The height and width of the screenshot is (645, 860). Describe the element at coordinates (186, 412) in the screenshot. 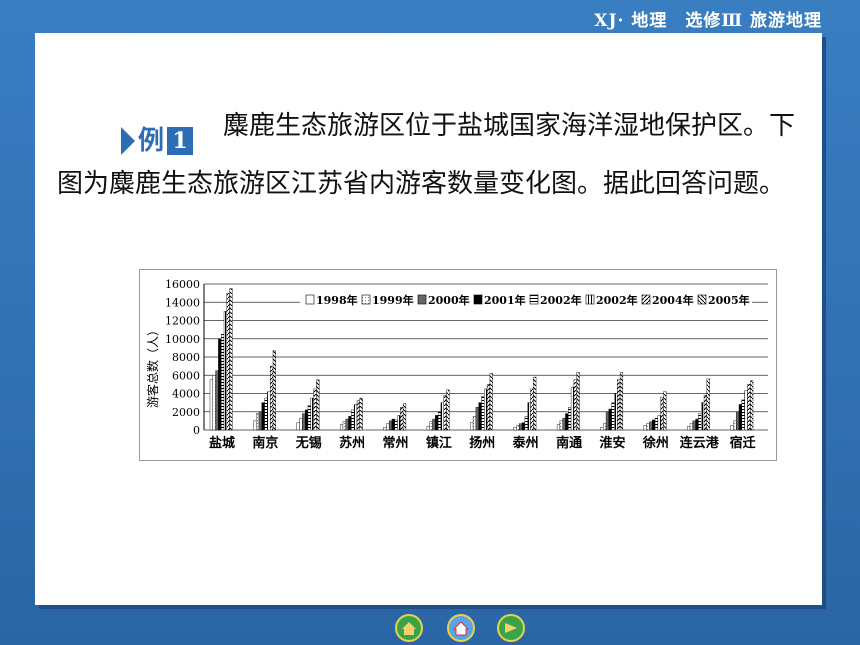

I see `y-tick-label: 2000` at that location.